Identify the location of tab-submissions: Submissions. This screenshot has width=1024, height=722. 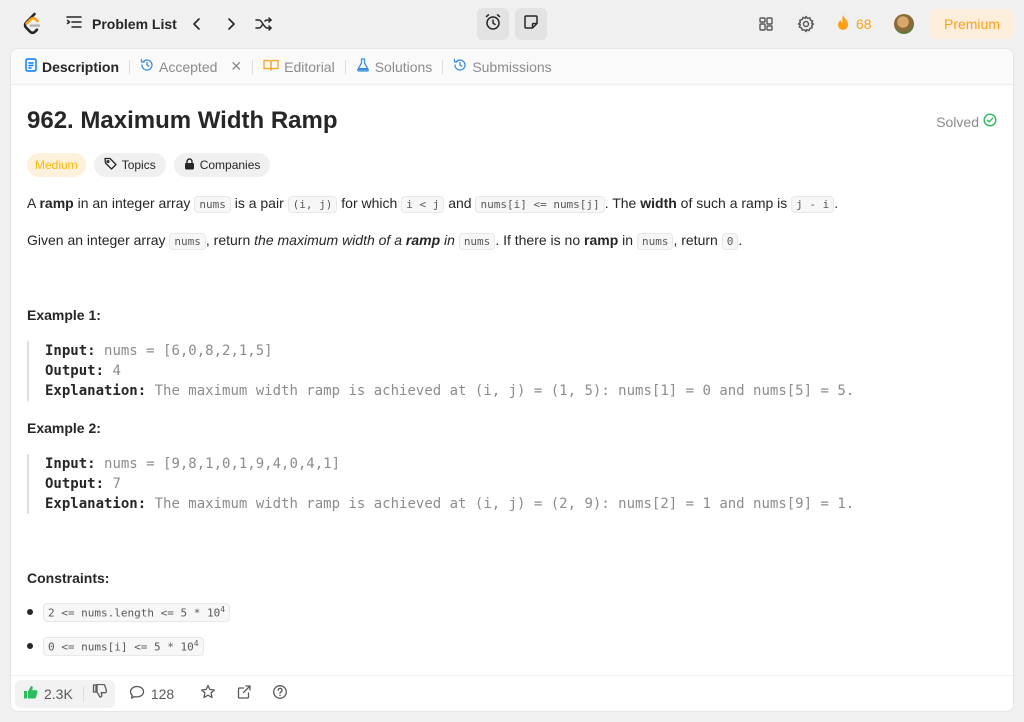
(502, 67).